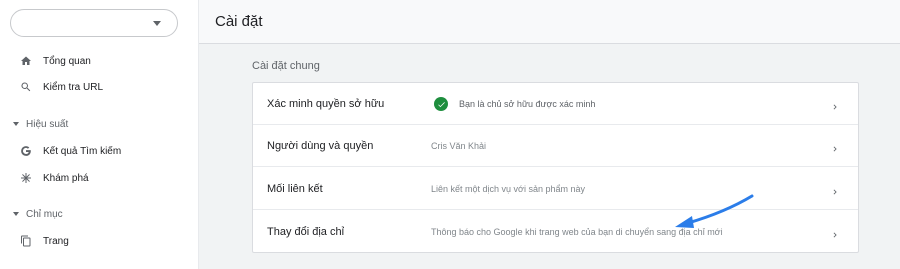 This screenshot has width=900, height=269. I want to click on sidebar-item-label: Tổng quan, so click(67, 61).